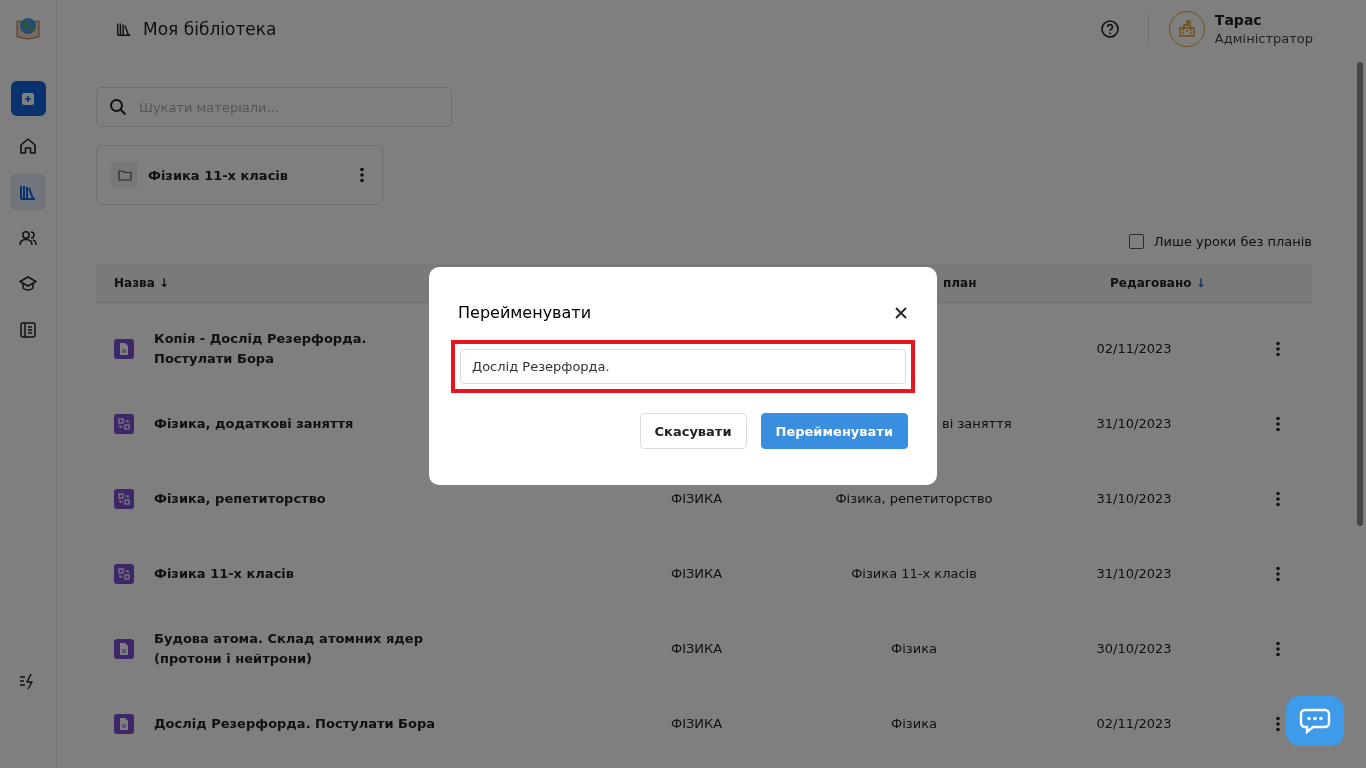 Image resolution: width=1366 pixels, height=768 pixels. Describe the element at coordinates (299, 648) in the screenshot. I see `lesson-name: Будова атома. Склад атомних ядер (протони і нейтрони)` at that location.